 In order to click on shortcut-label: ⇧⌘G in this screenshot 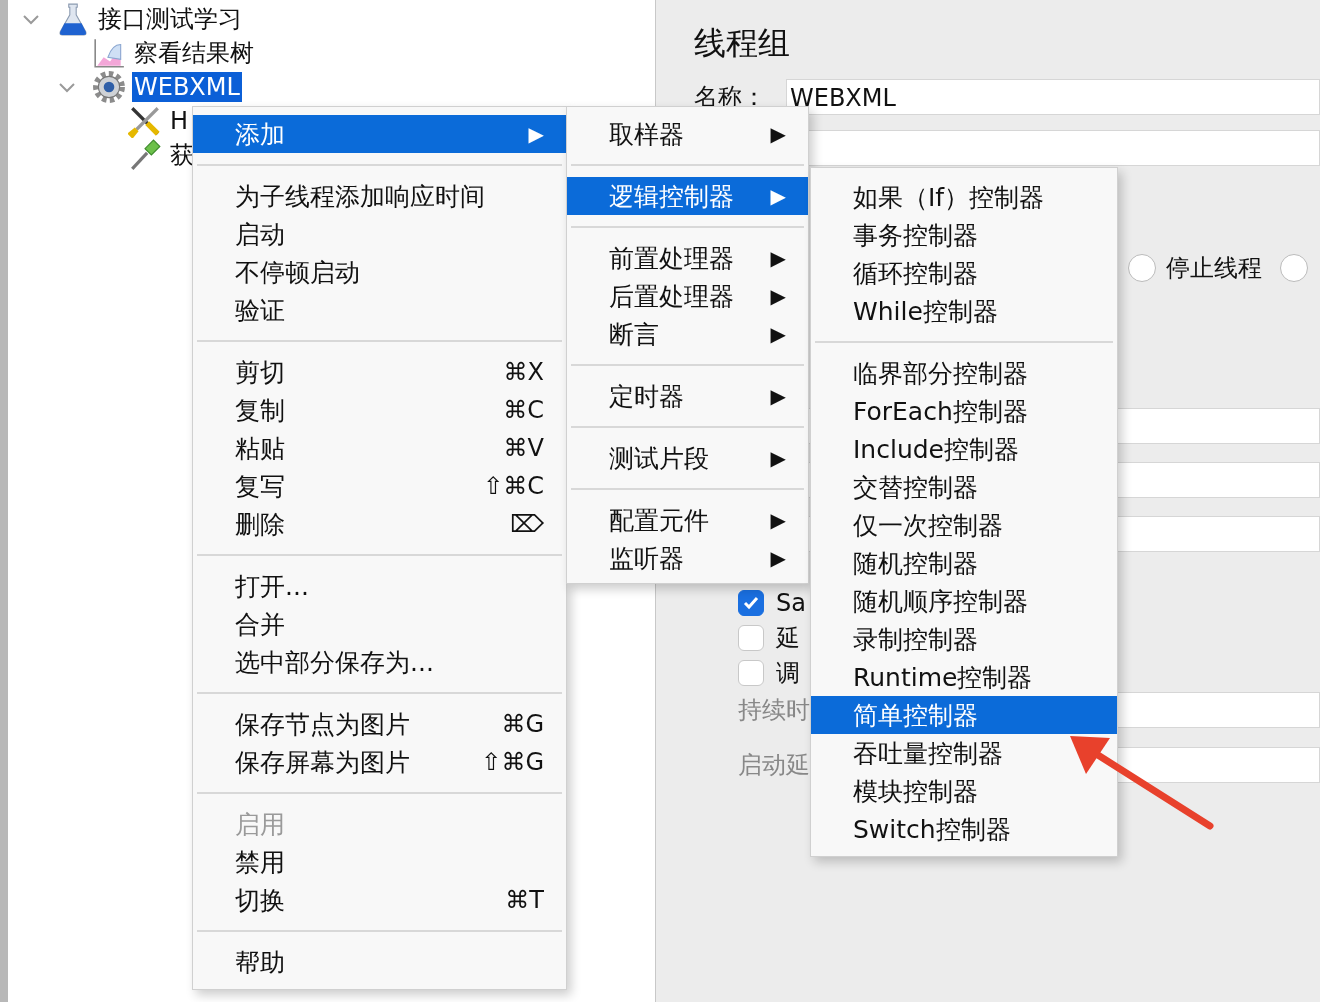, I will do `click(512, 762)`.